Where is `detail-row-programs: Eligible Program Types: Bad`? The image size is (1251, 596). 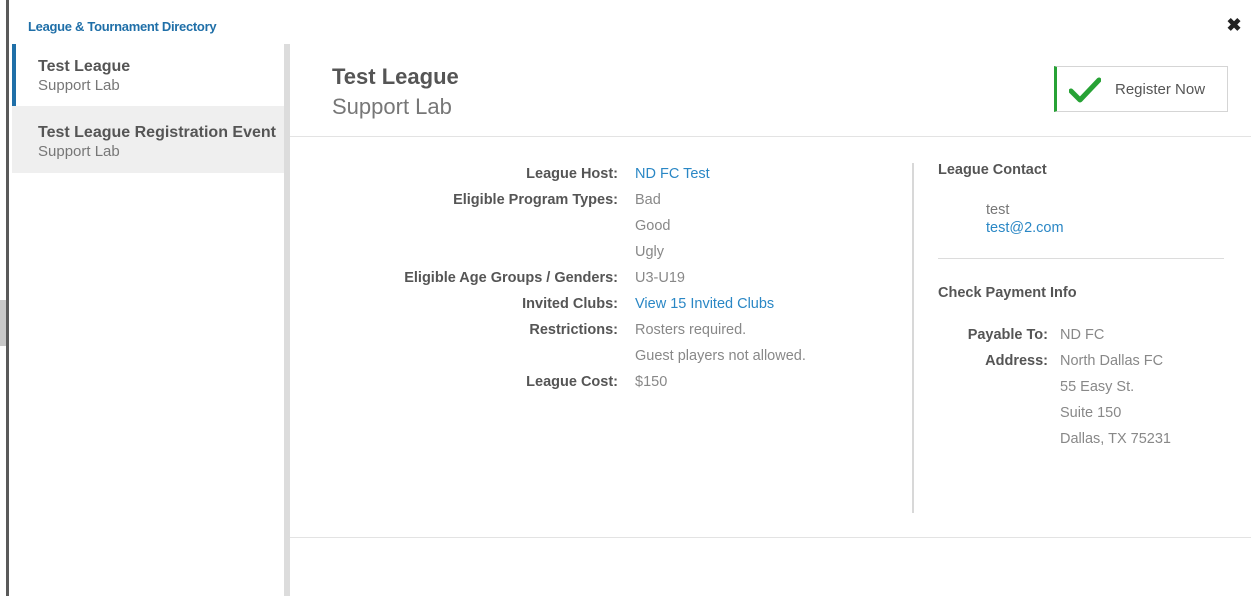 detail-row-programs: Eligible Program Types: Bad is located at coordinates (600, 201).